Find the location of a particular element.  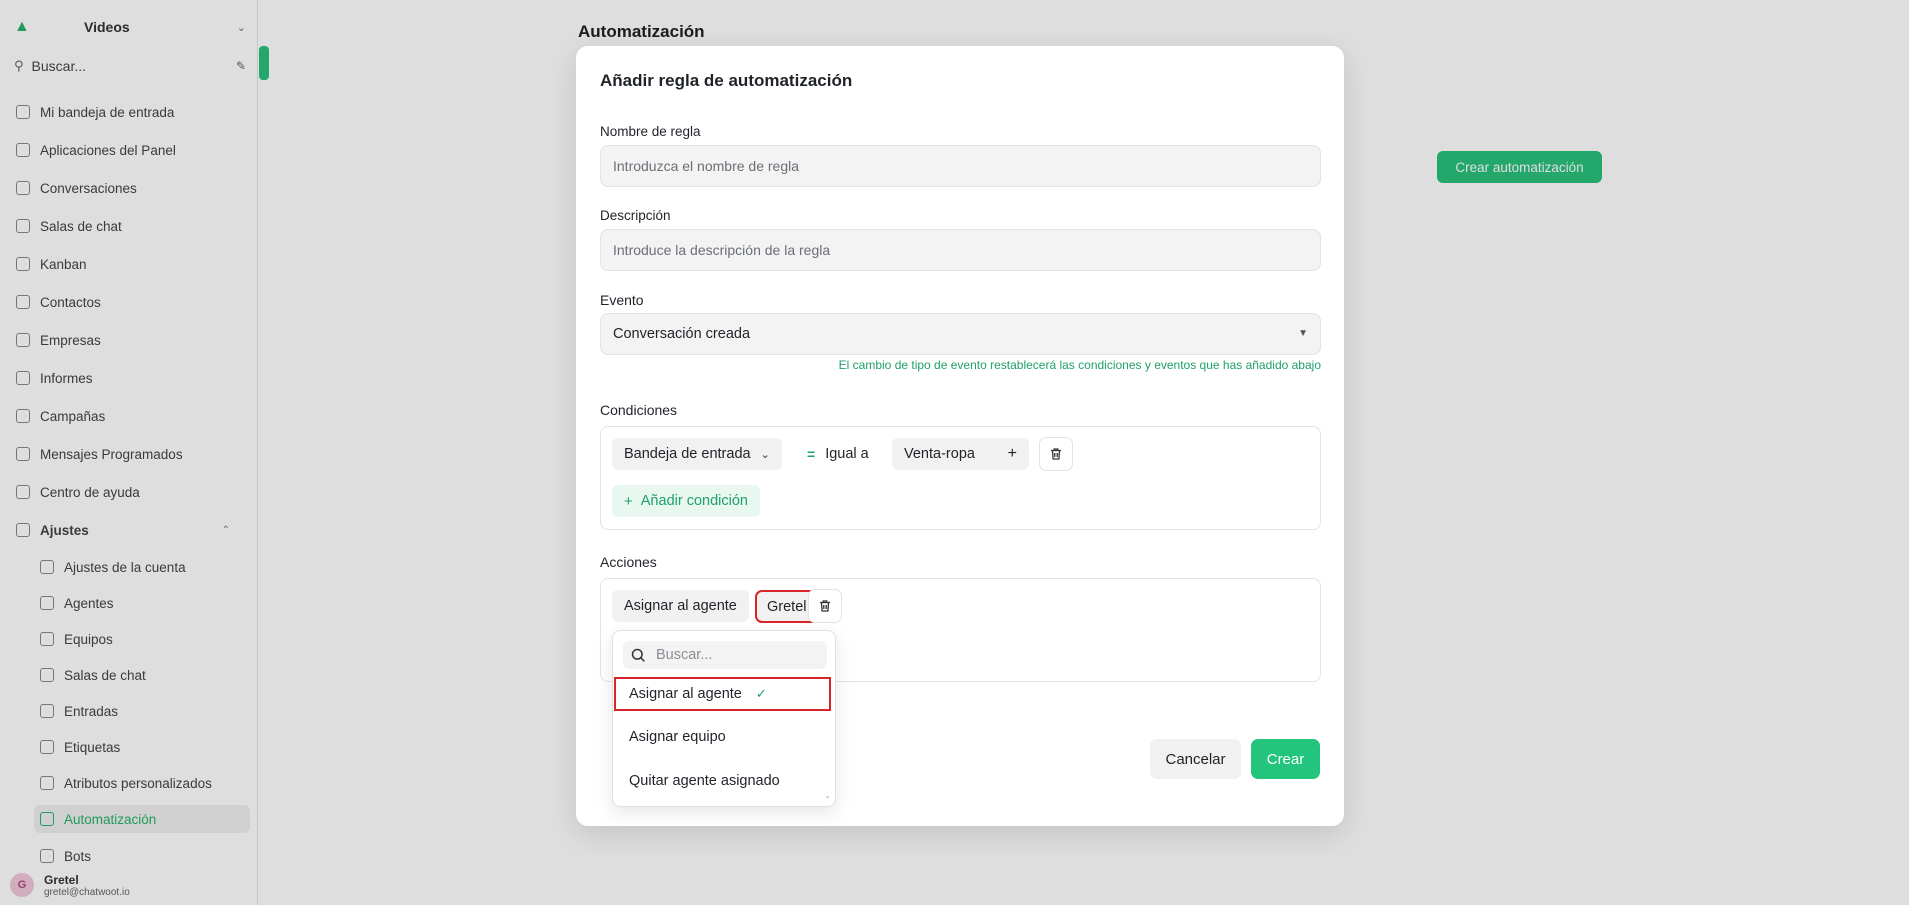

description-label: Descripción is located at coordinates (635, 215).